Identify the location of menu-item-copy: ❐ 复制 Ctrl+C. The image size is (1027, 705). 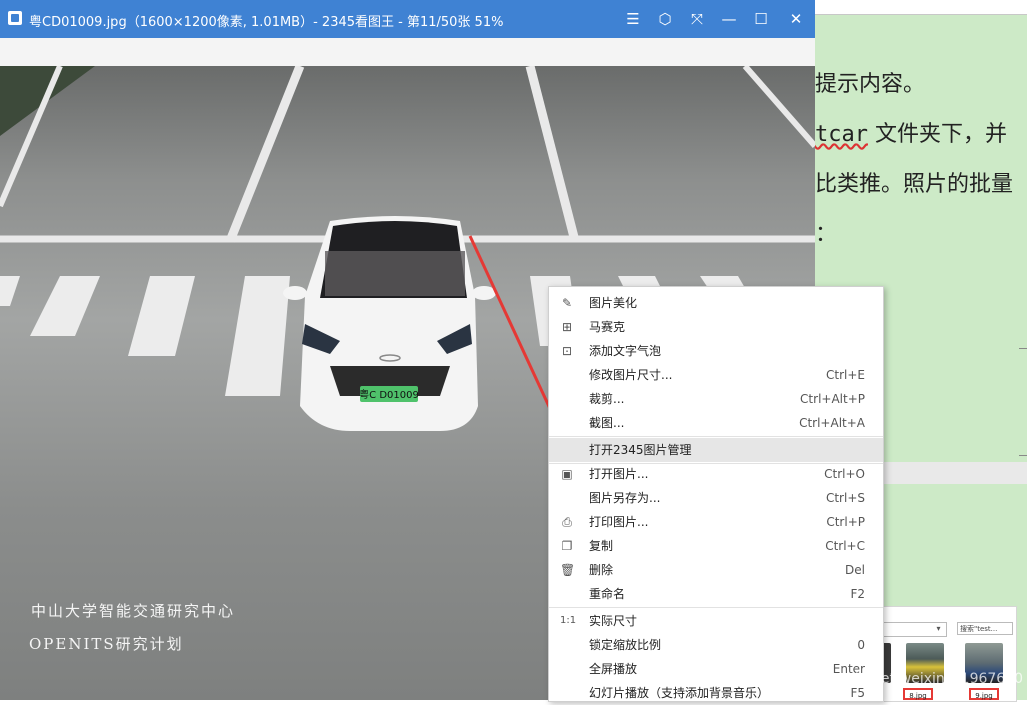
(716, 546).